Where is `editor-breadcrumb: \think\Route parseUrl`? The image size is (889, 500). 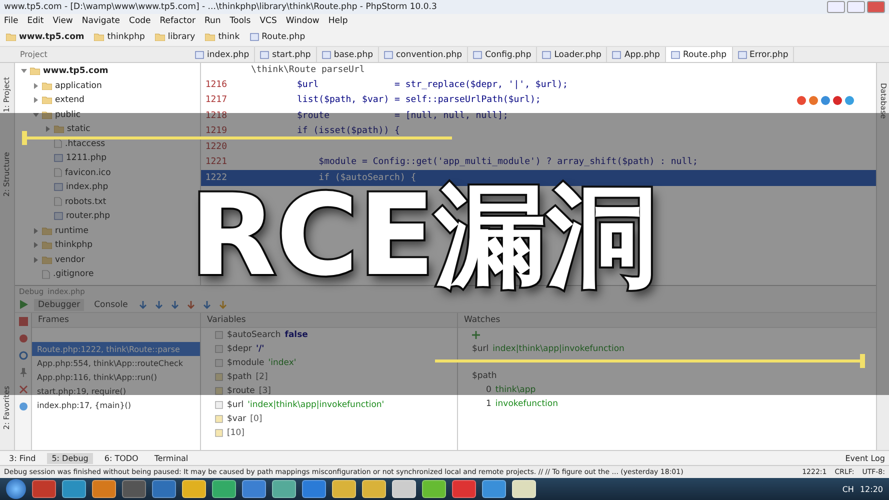
editor-breadcrumb: \think\Route parseUrl is located at coordinates (308, 70).